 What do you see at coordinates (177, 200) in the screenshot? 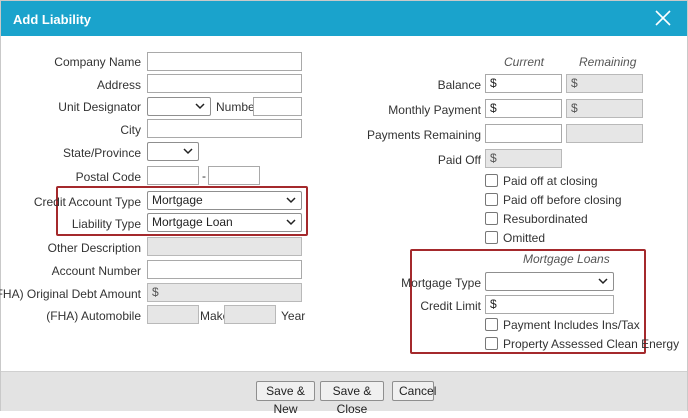
I see `credit-account-type-value: Mortgage` at bounding box center [177, 200].